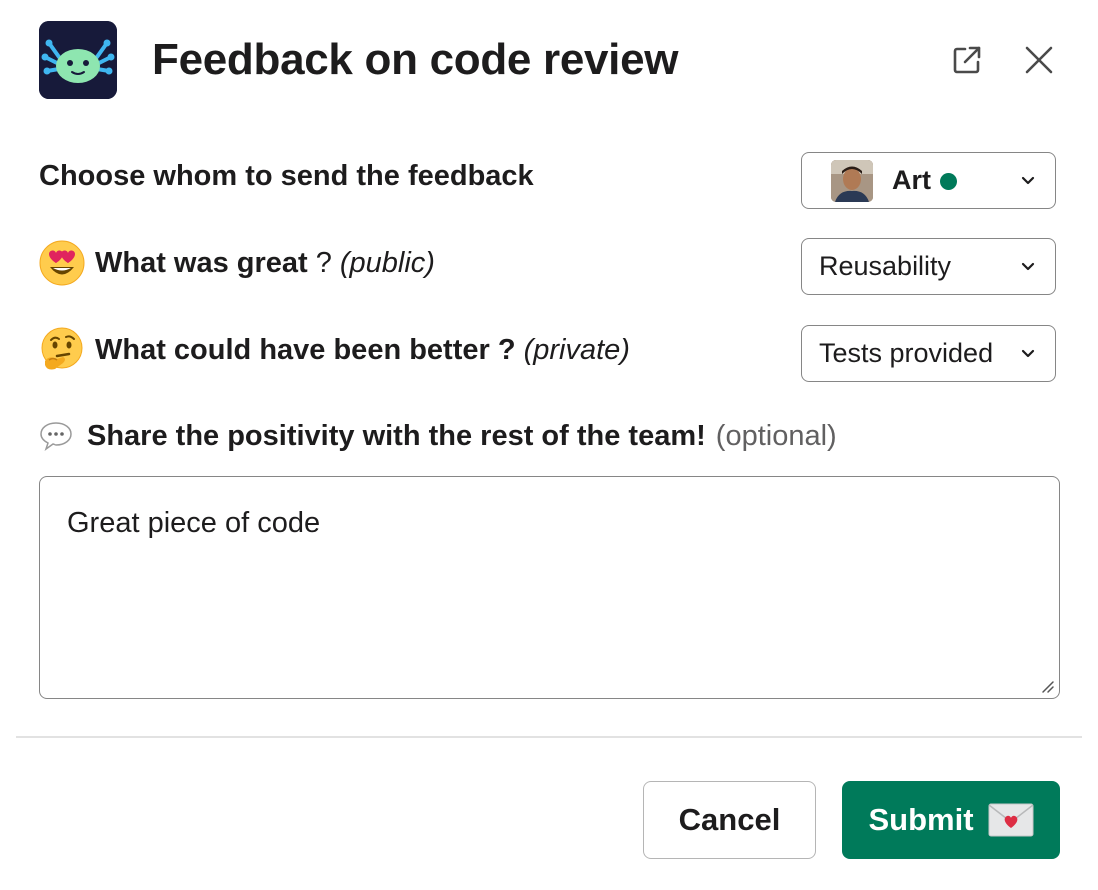 This screenshot has width=1098, height=890. Describe the element at coordinates (194, 523) in the screenshot. I see `share-textarea-value: Great piece of code` at that location.